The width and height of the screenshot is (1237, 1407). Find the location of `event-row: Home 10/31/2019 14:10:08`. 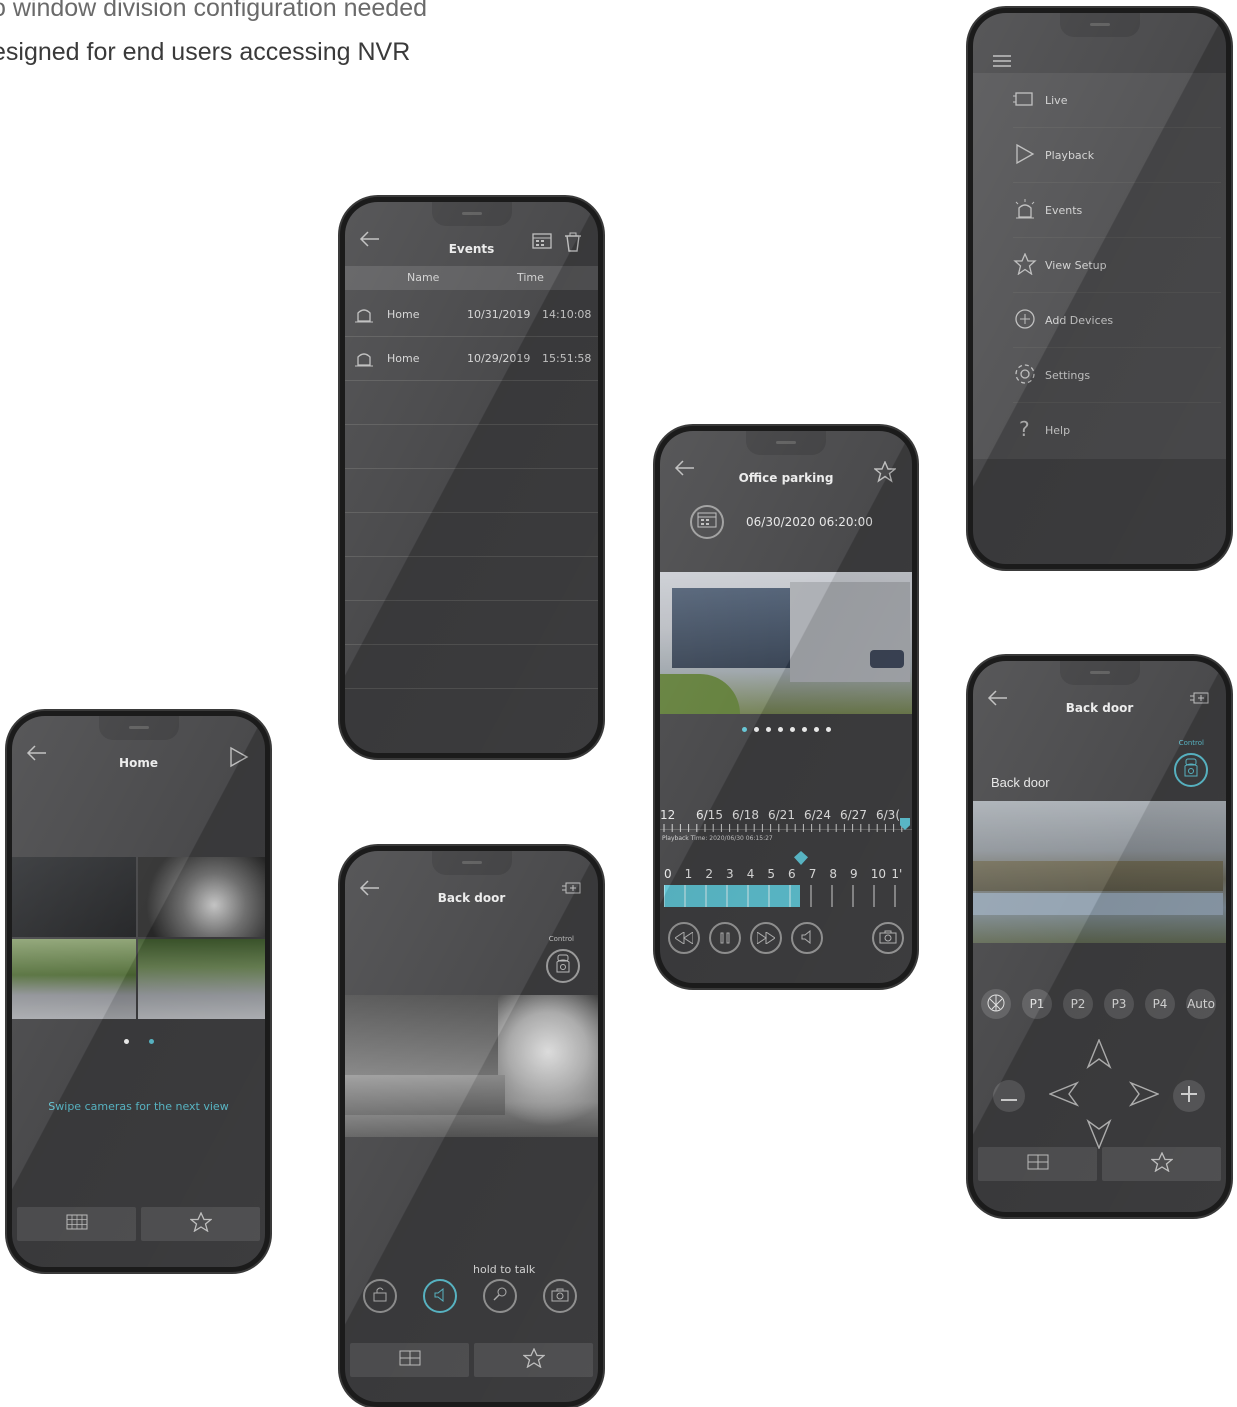

event-row: Home 10/31/2019 14:10:08 is located at coordinates (471, 314).